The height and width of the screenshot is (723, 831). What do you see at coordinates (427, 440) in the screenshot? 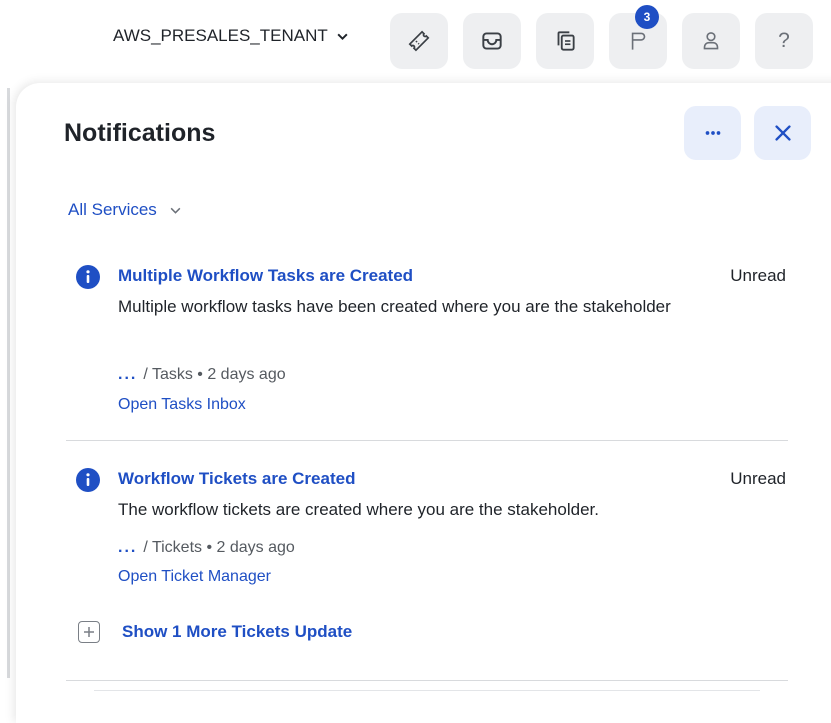
I see `notification-divider` at bounding box center [427, 440].